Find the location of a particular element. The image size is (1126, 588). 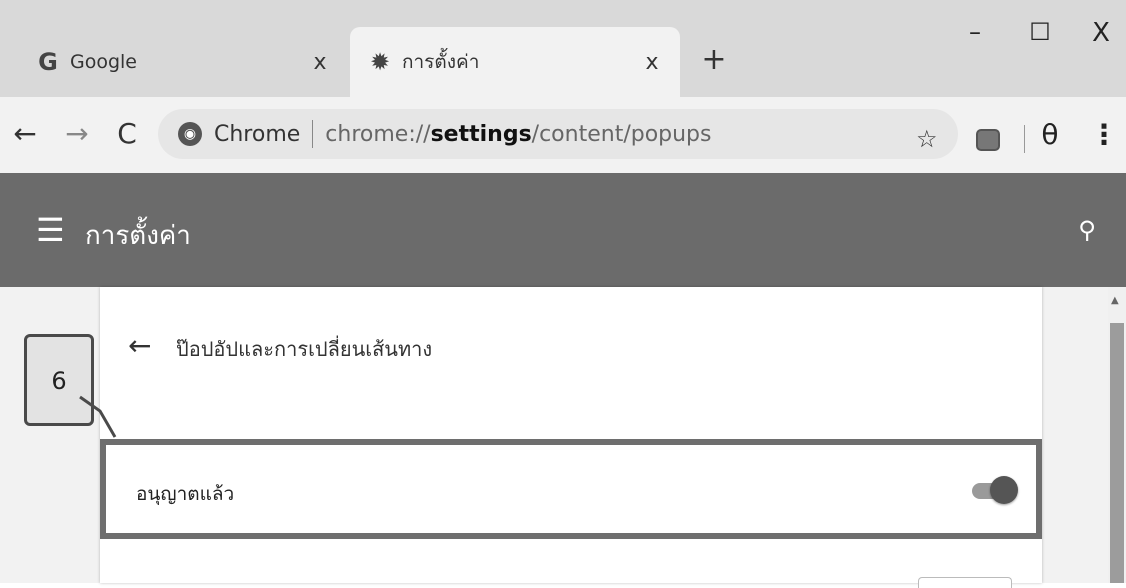

profile-icon: θ is located at coordinates (1050, 135).